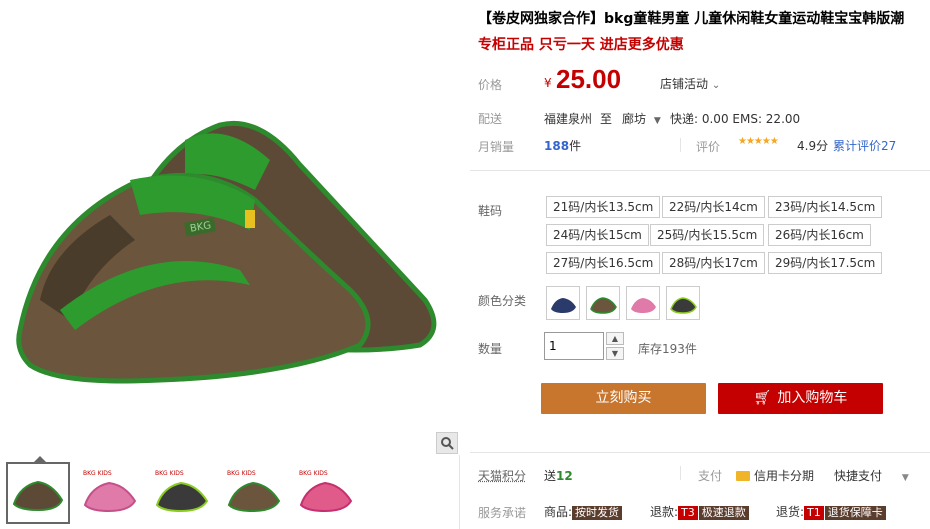 This screenshot has height=529, width=930. I want to click on shipping-destination-select: 廊坊 ▼, so click(641, 118).